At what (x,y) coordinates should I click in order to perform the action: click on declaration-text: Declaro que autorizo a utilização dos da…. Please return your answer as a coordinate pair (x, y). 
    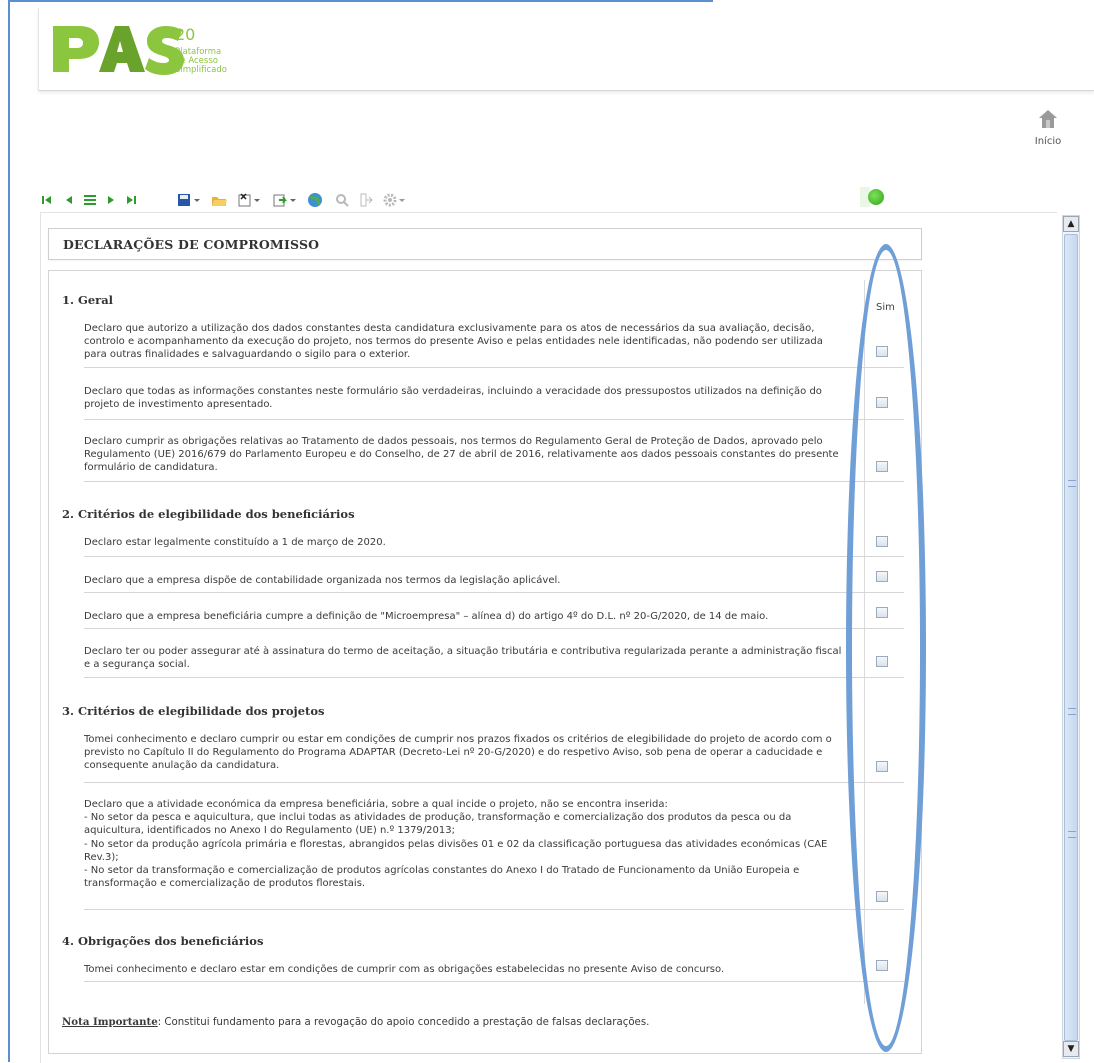
    Looking at the image, I should click on (453, 342).